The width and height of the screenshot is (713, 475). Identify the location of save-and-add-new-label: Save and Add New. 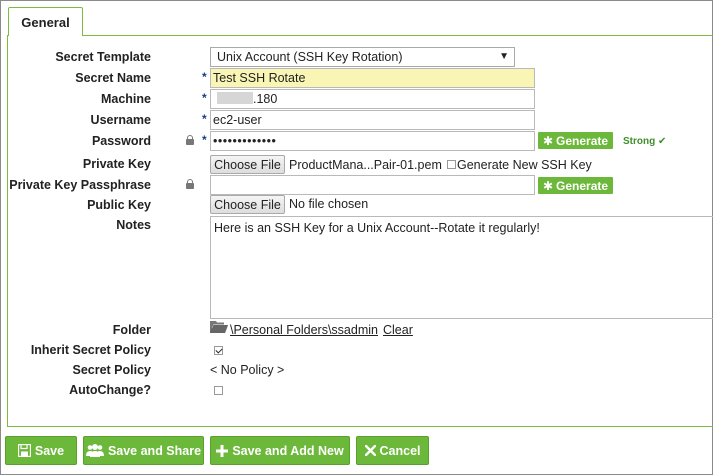
(288, 450).